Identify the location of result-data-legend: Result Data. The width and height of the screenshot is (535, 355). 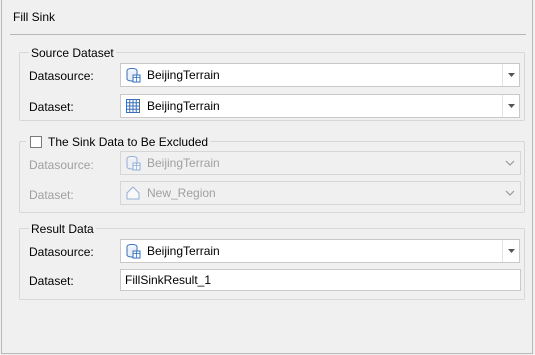
(62, 229).